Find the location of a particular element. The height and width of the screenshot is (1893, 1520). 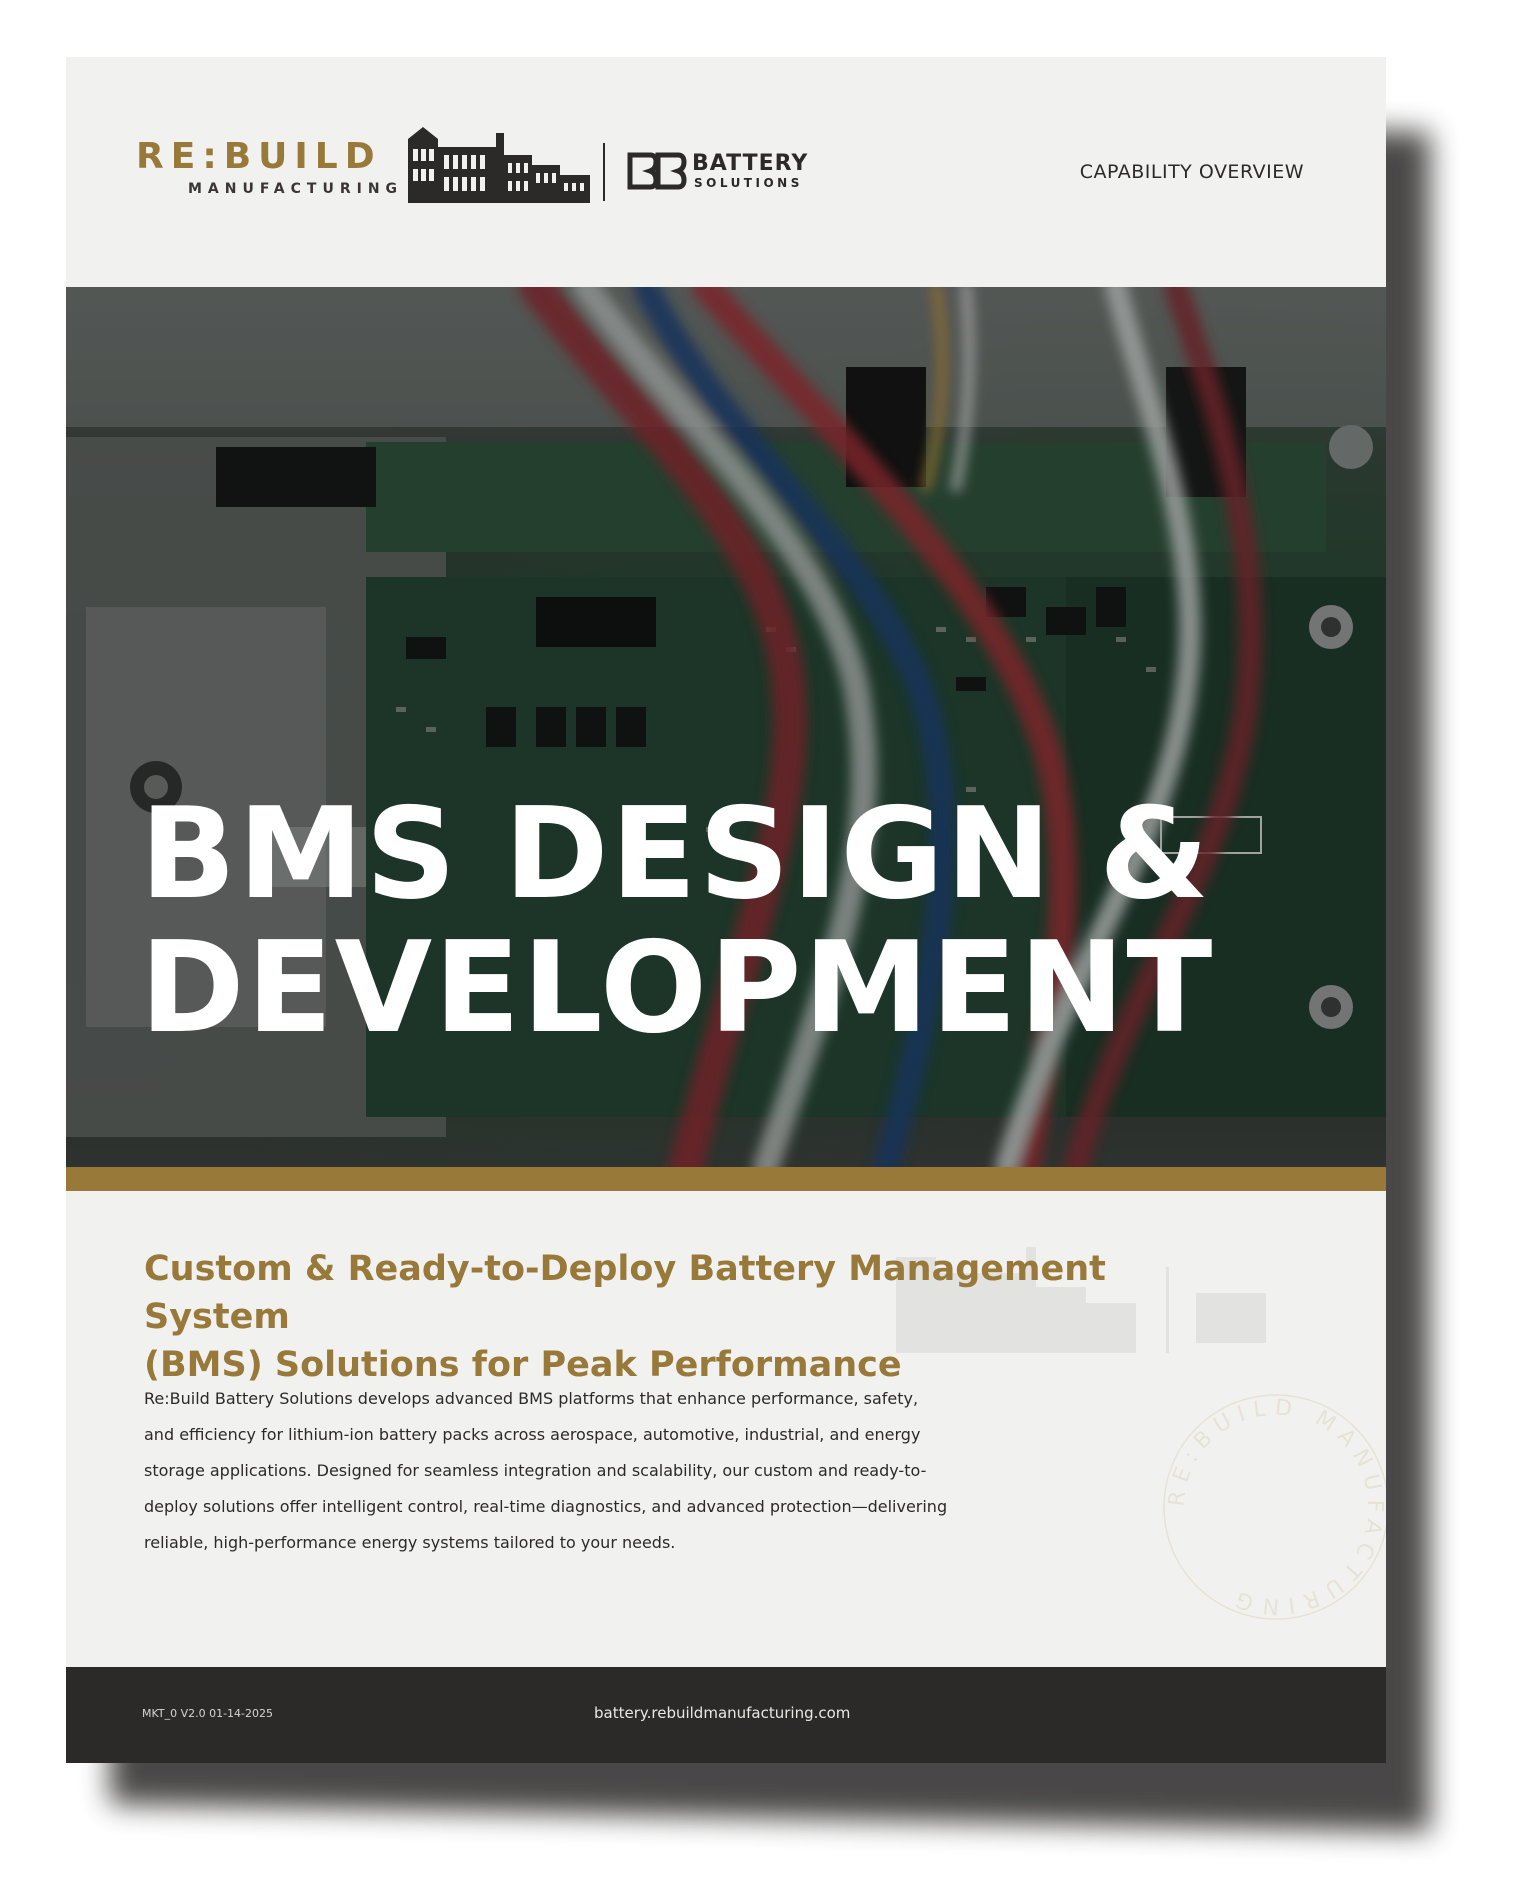

battery-logo-word: BATTERY is located at coordinates (750, 163).